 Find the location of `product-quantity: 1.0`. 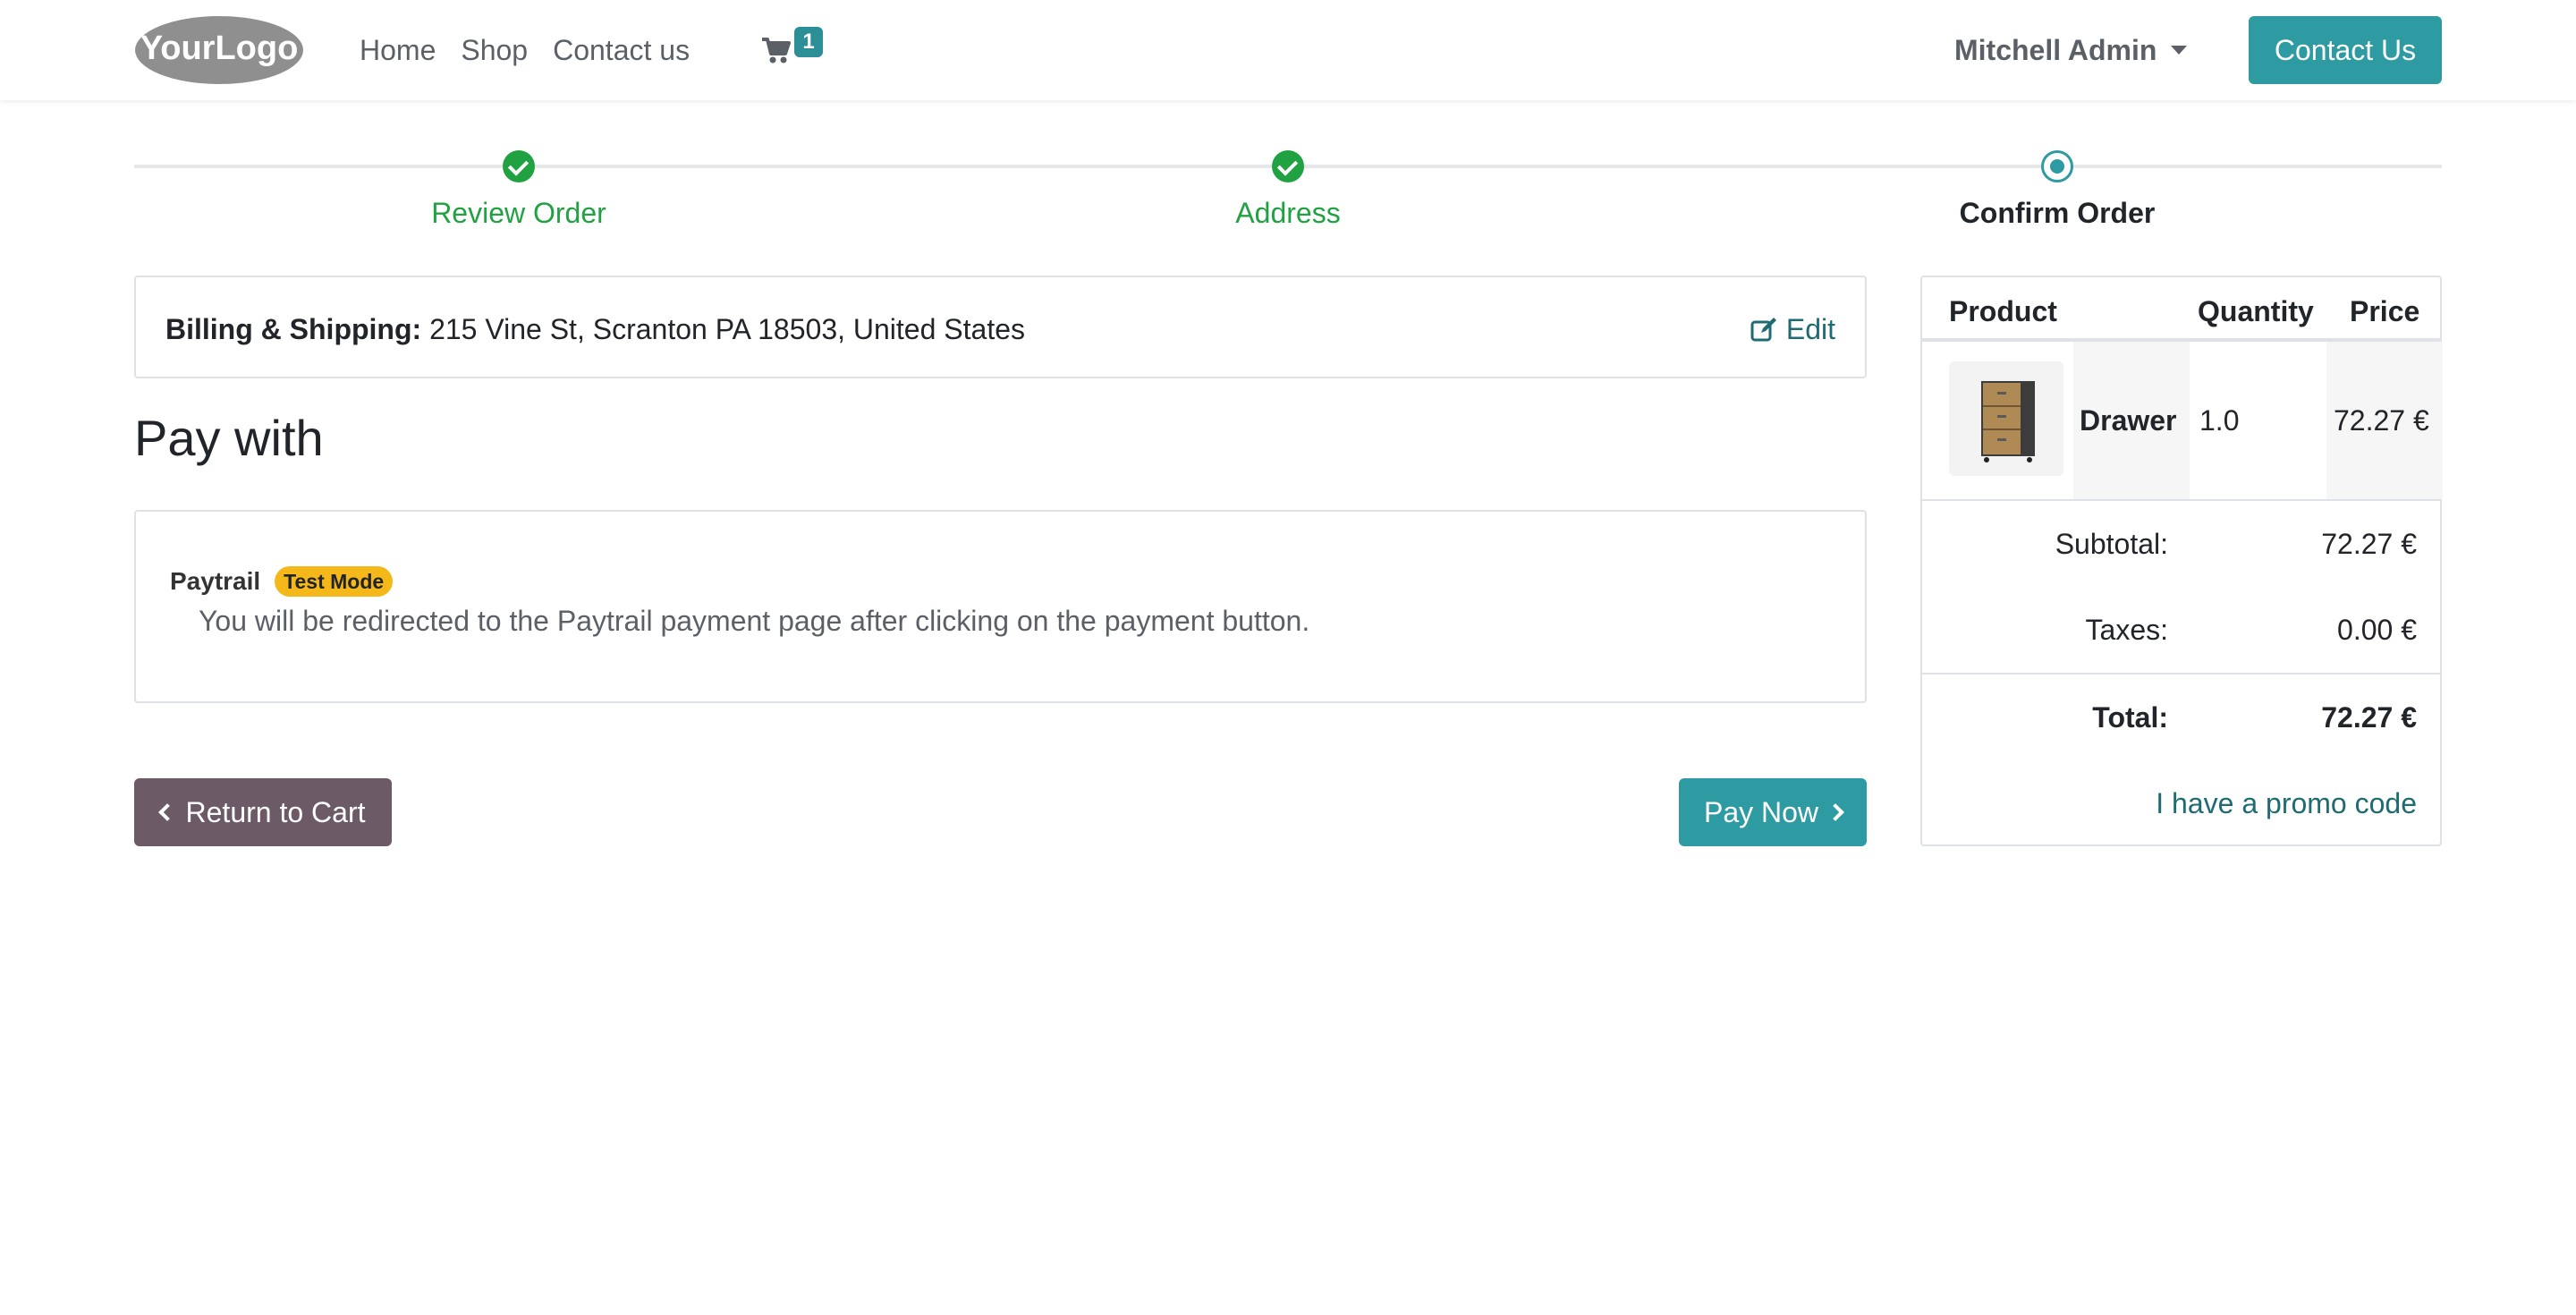

product-quantity: 1.0 is located at coordinates (2219, 420).